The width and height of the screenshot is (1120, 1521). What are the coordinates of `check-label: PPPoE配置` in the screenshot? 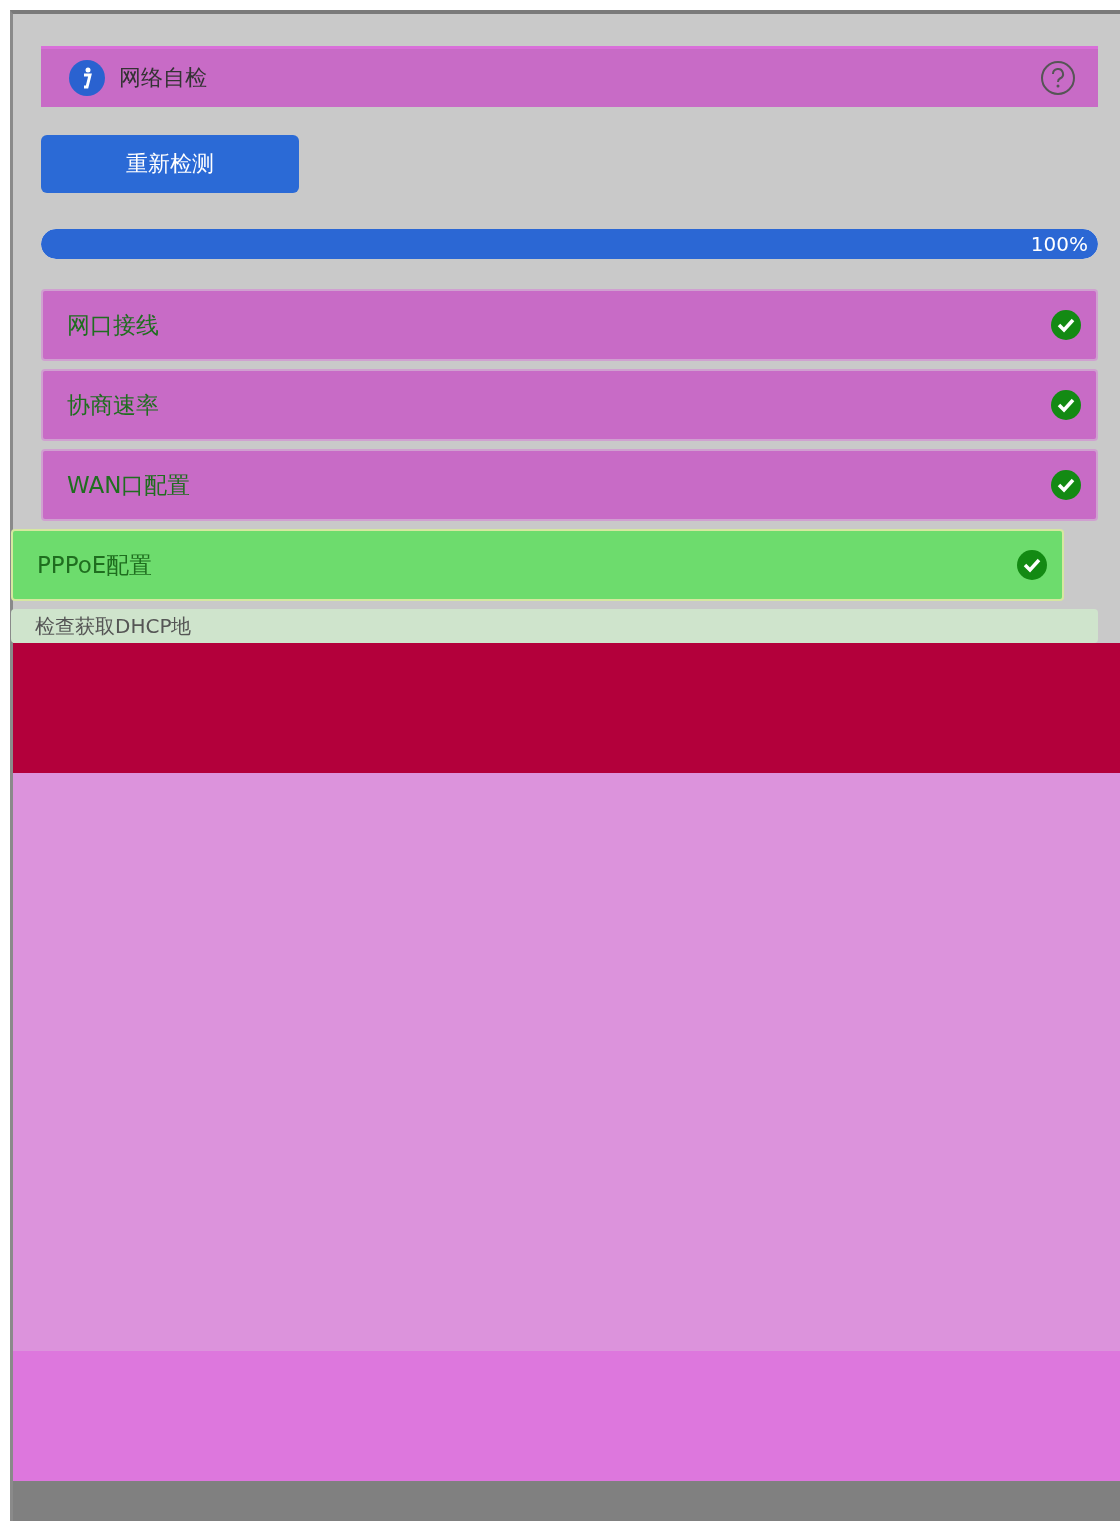 It's located at (95, 565).